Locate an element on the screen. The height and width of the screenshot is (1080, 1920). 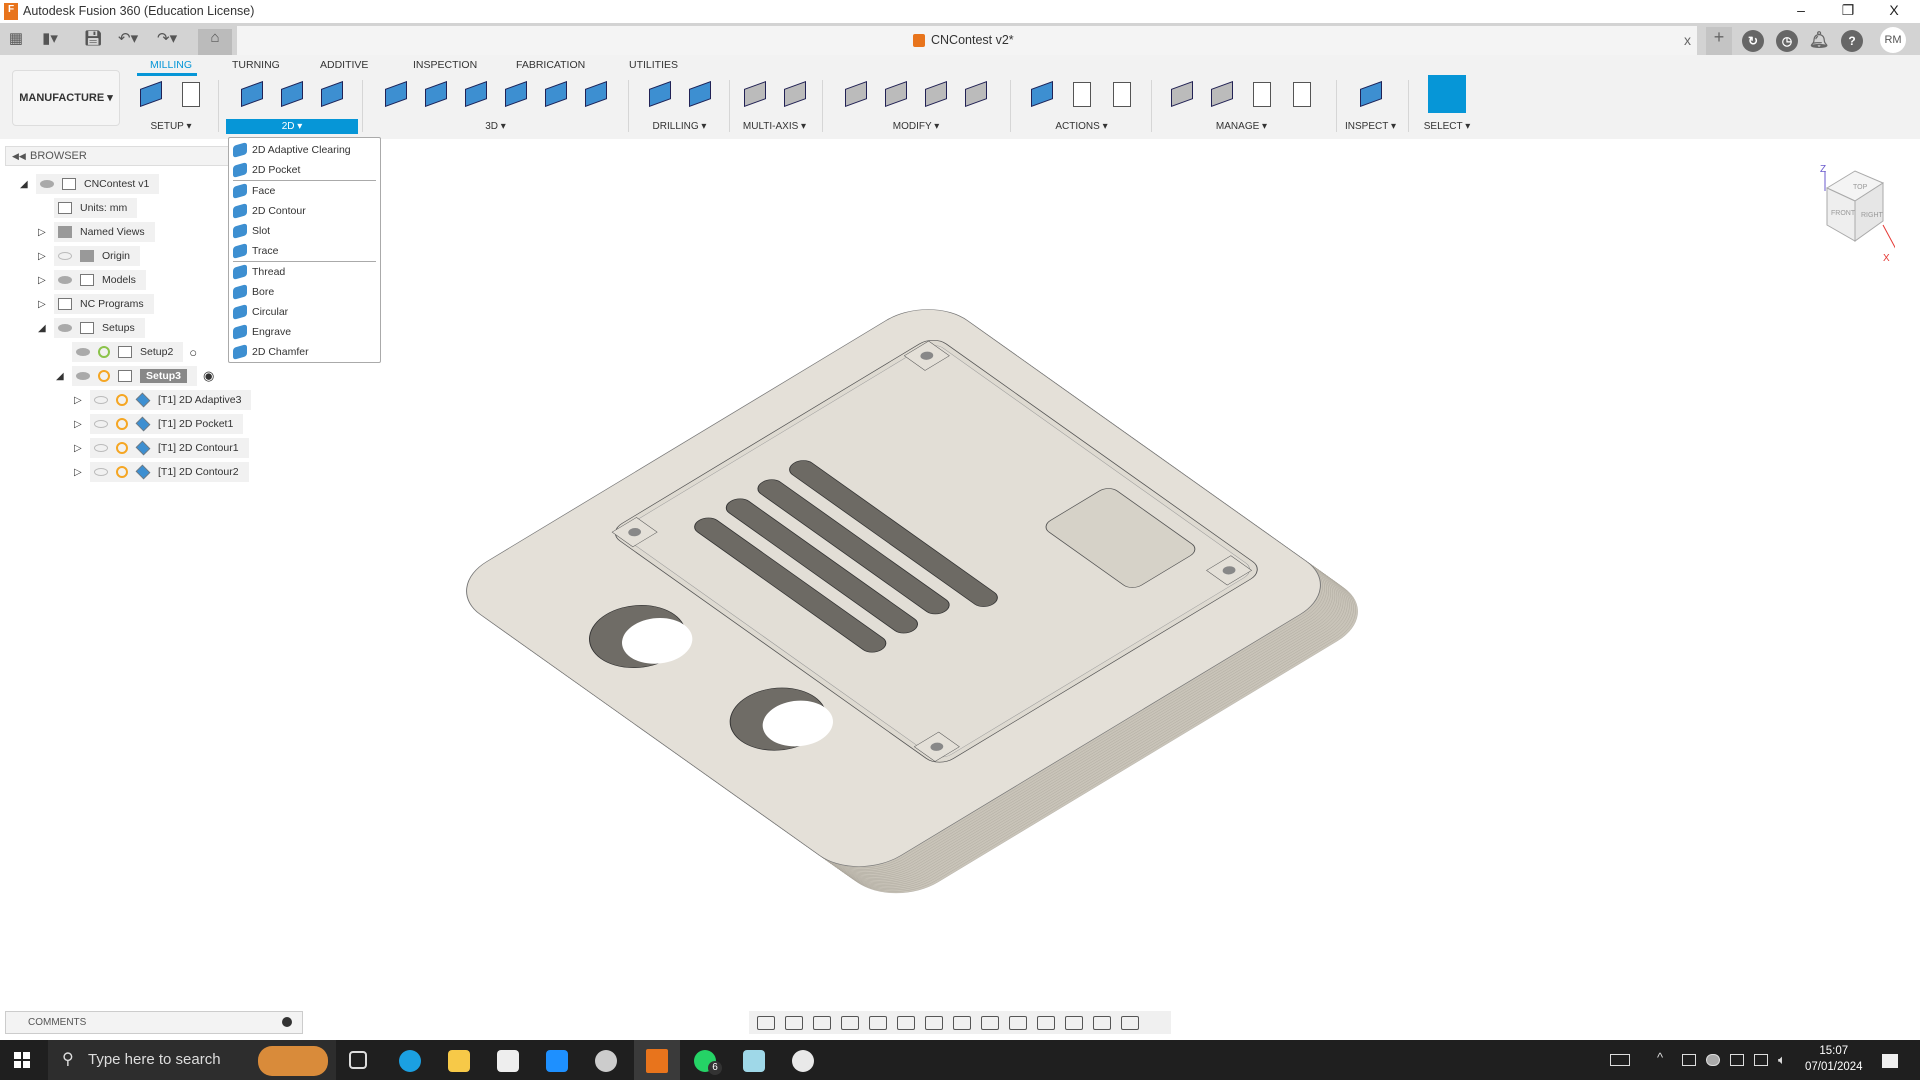
fusion-app-icon is located at coordinates (657, 1061).